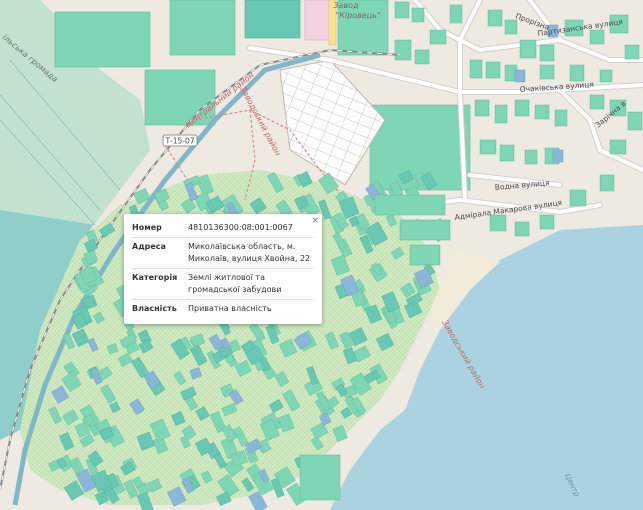 The image size is (643, 510). What do you see at coordinates (251, 284) in the screenshot?
I see `row-value-category: Землі житлової та громадської забудови` at bounding box center [251, 284].